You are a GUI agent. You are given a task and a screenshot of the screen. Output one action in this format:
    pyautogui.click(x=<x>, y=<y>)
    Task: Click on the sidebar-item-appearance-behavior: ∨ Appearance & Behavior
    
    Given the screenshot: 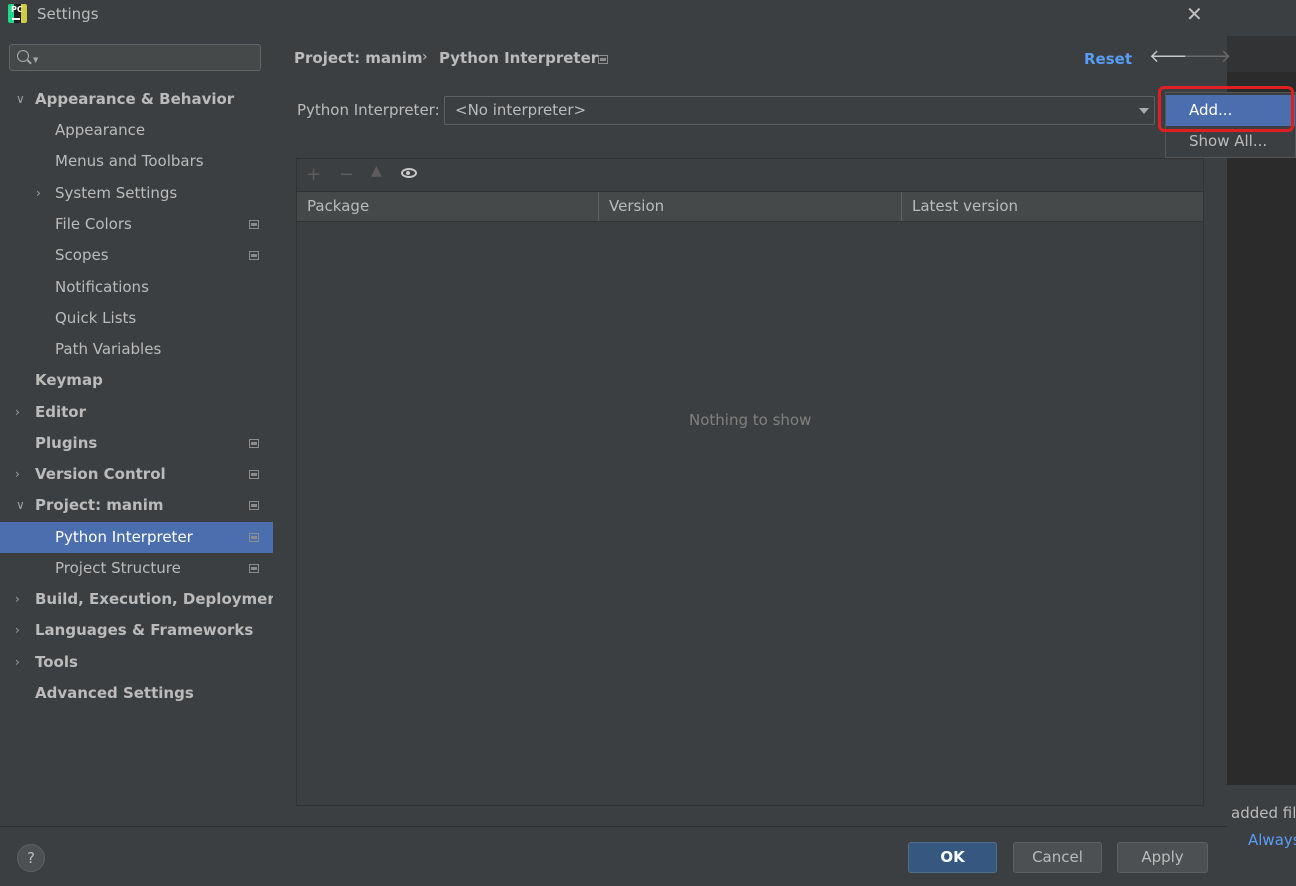 What is the action you would take?
    pyautogui.click(x=136, y=99)
    